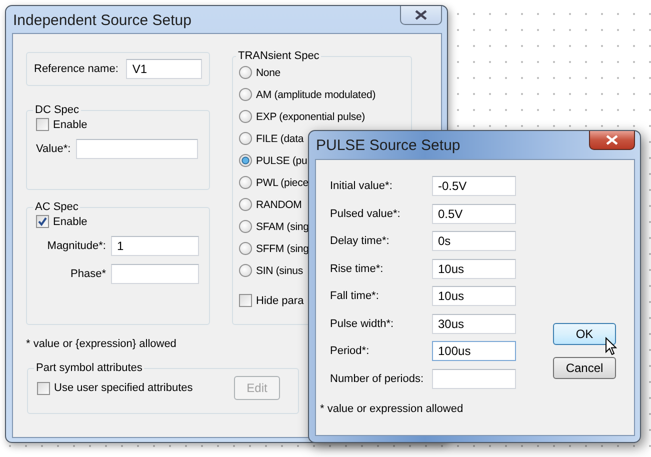 The width and height of the screenshot is (651, 457). I want to click on radio-label: FILE (data, so click(280, 138).